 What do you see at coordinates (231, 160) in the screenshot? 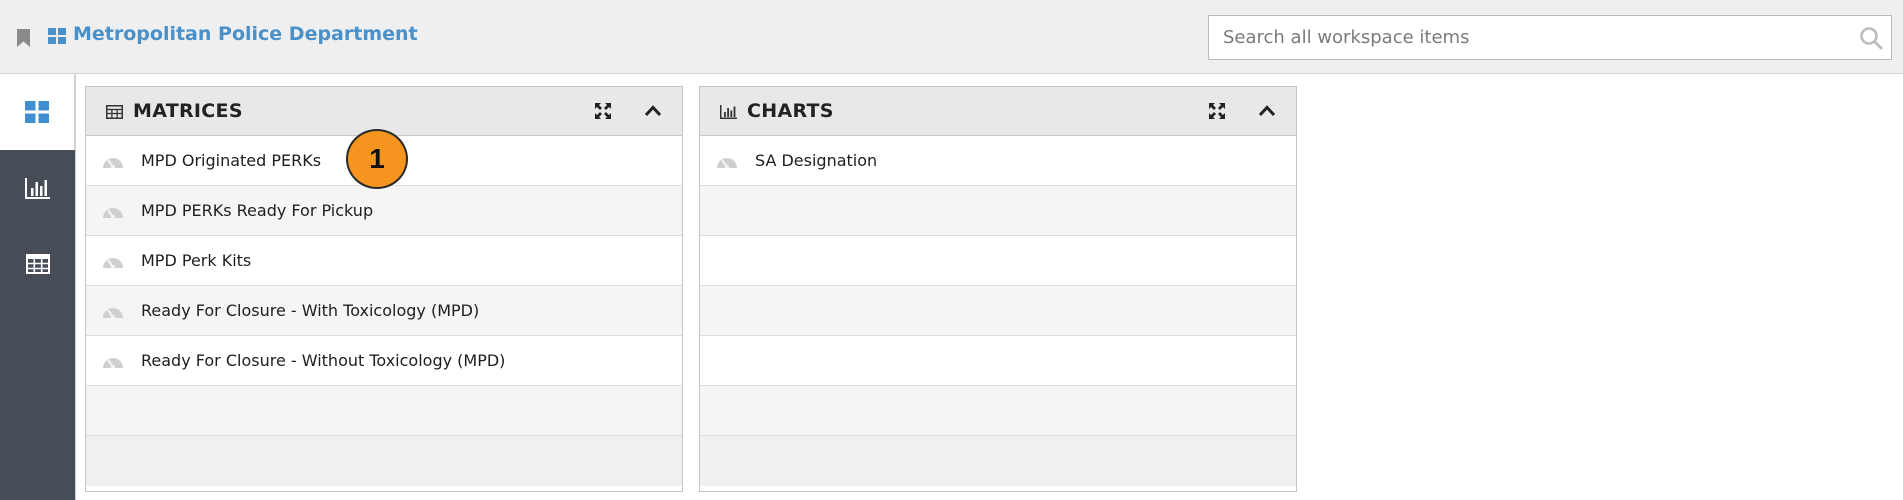
I see `list-item-label: MPD Originated PERKs` at bounding box center [231, 160].